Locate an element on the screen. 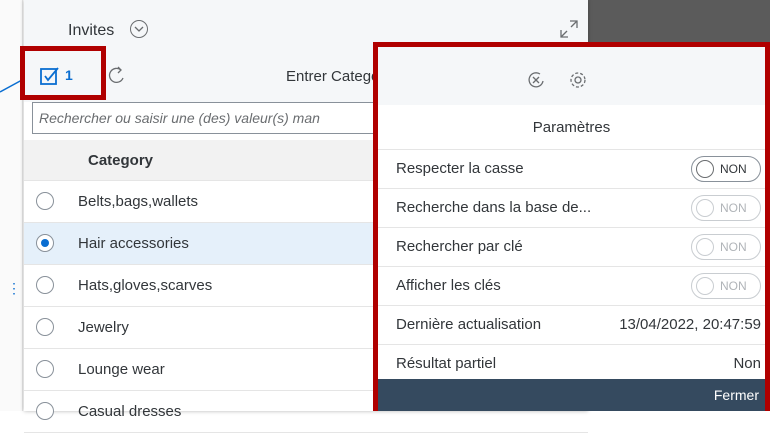  search-by-key-switch: NON is located at coordinates (726, 247).